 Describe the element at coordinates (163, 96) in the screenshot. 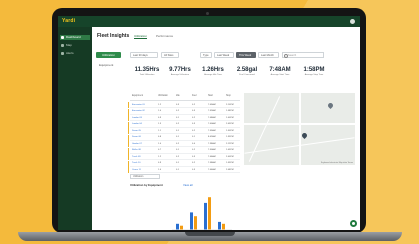

I see `column-header: Utilization` at that location.